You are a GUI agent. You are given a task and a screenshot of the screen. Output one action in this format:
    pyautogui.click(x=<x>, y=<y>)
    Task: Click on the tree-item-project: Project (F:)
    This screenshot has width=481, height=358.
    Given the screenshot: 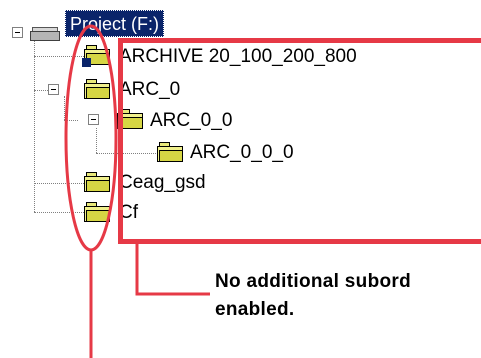 What is the action you would take?
    pyautogui.click(x=115, y=23)
    